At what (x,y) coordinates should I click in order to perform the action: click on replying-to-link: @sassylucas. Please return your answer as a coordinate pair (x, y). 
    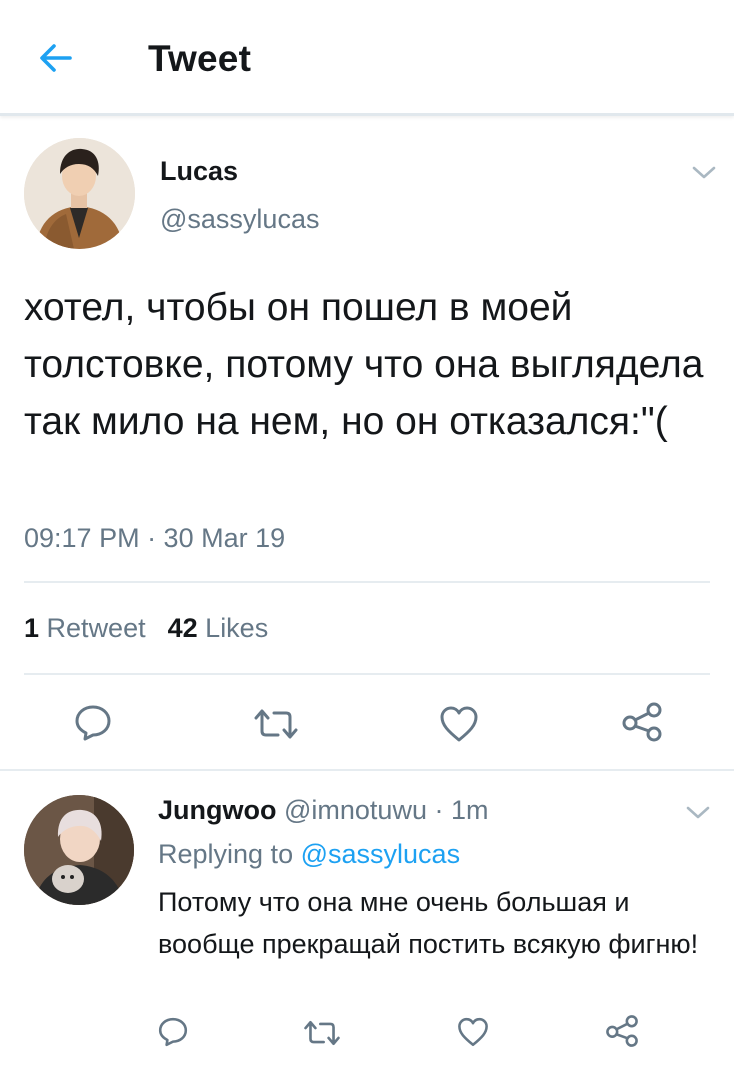
    Looking at the image, I should click on (380, 854).